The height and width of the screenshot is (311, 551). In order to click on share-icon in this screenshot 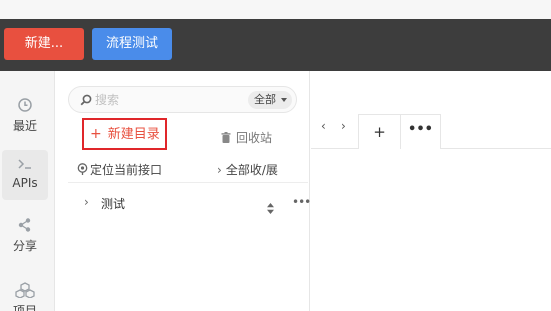, I will do `click(25, 226)`.